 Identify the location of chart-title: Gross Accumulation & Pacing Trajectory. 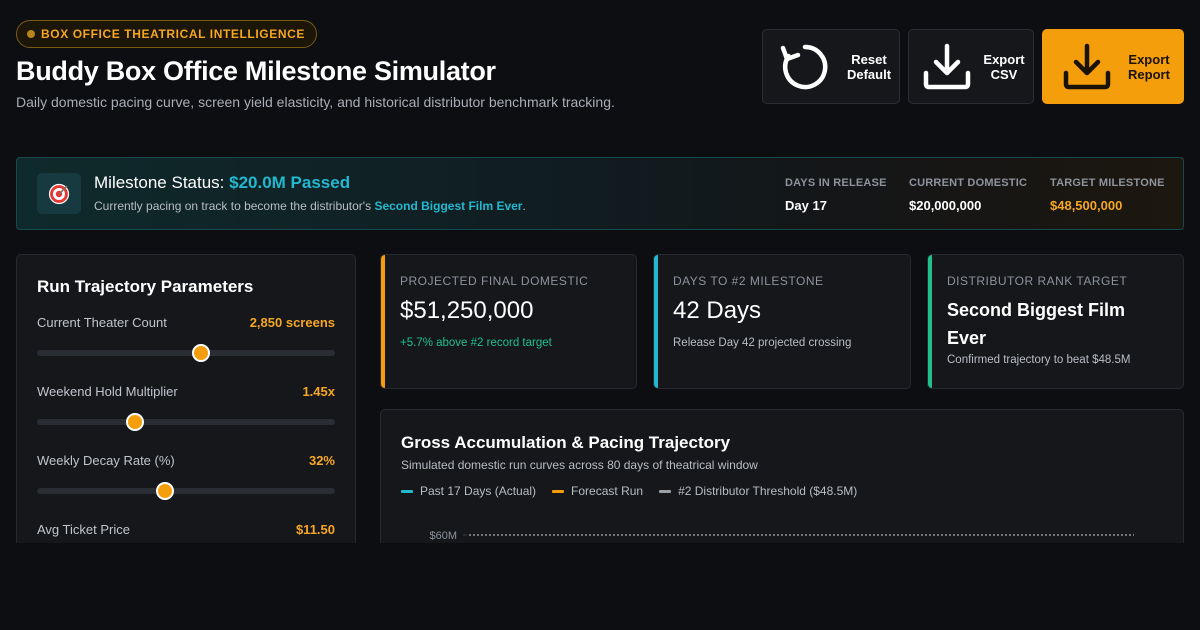
(566, 442).